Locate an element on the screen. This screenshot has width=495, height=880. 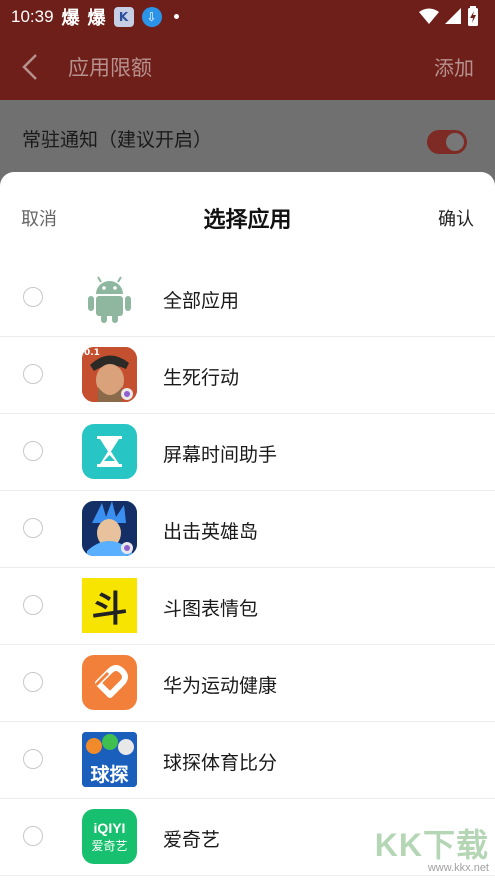
iqiyi-icon: iQIYI 爱奇艺 is located at coordinates (109, 836).